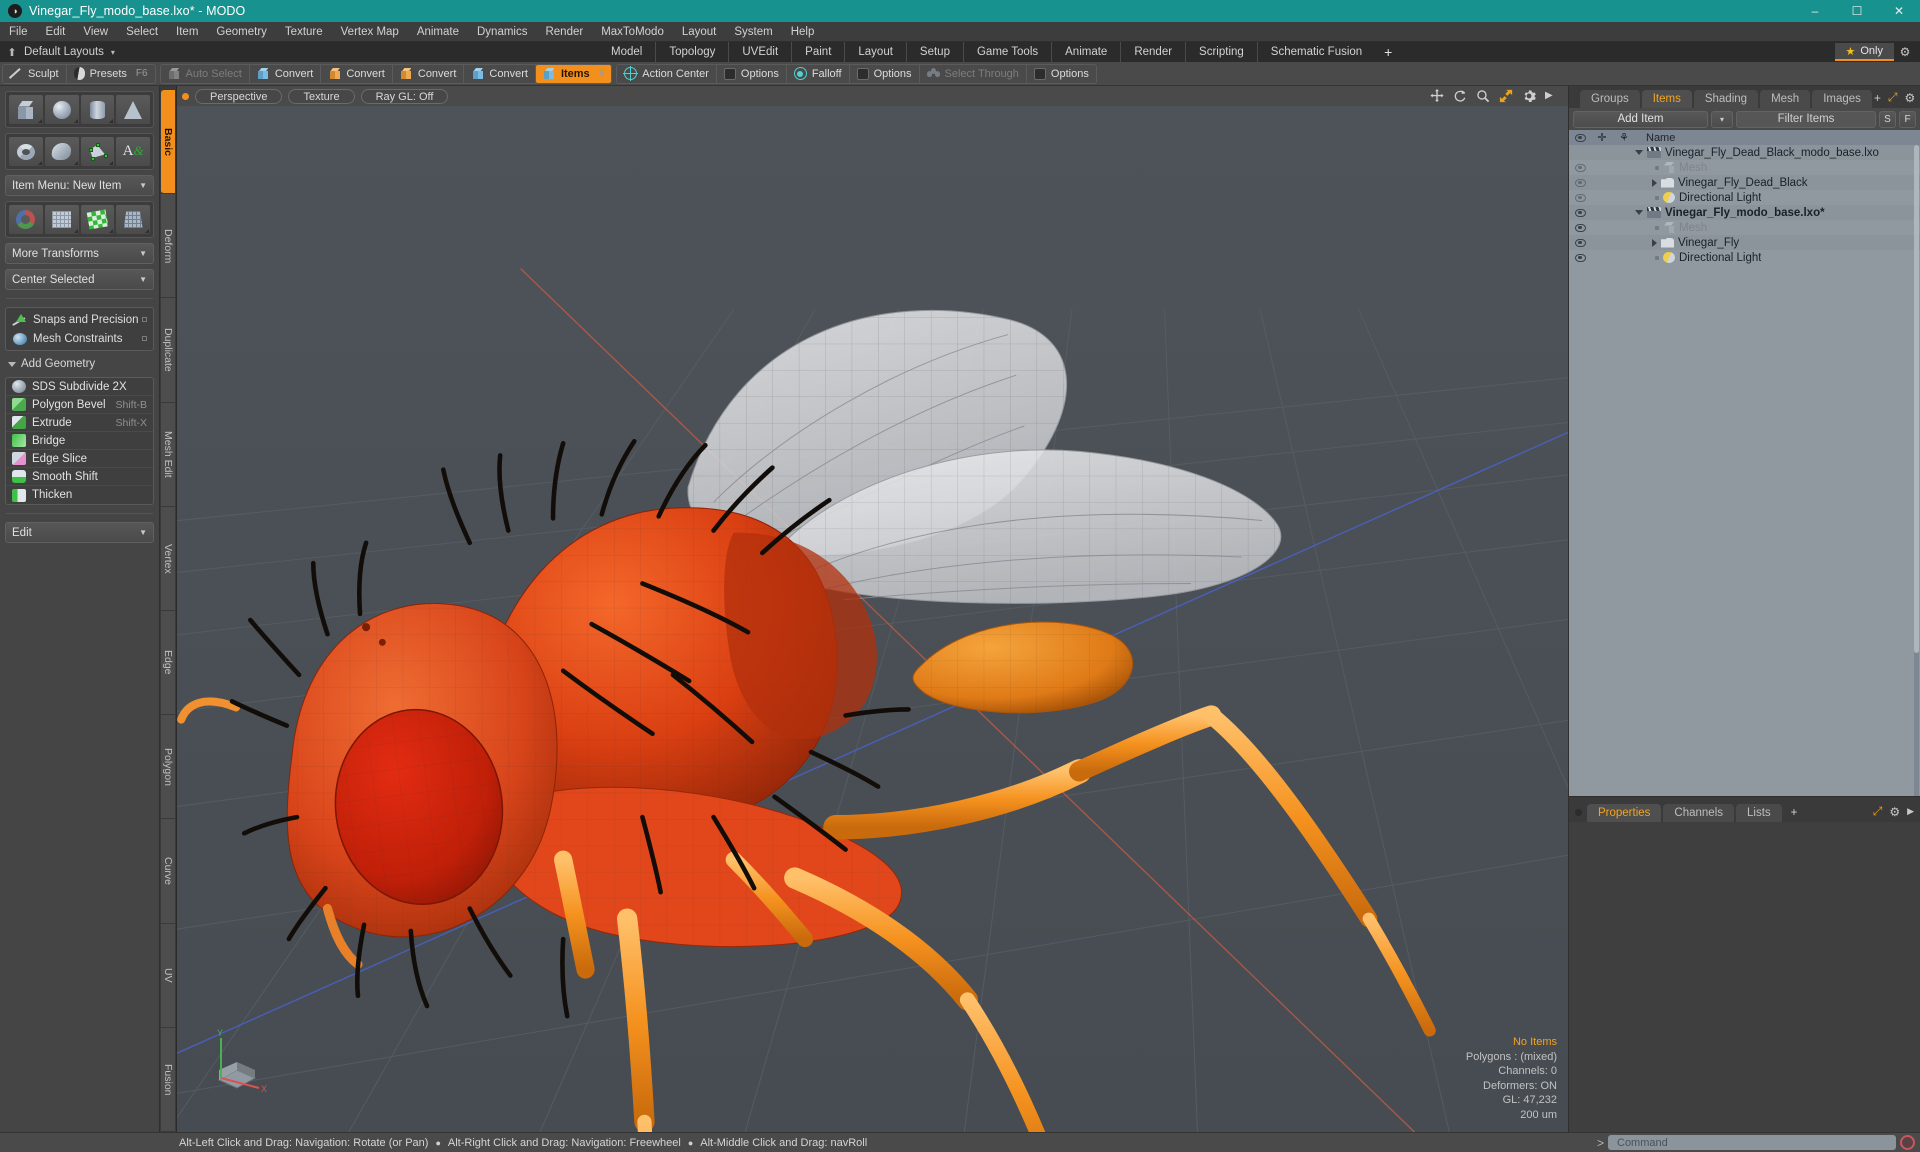 The height and width of the screenshot is (1152, 1920). Describe the element at coordinates (79, 319) in the screenshot. I see `snaps-and-precision-button: Snaps and Precision` at that location.